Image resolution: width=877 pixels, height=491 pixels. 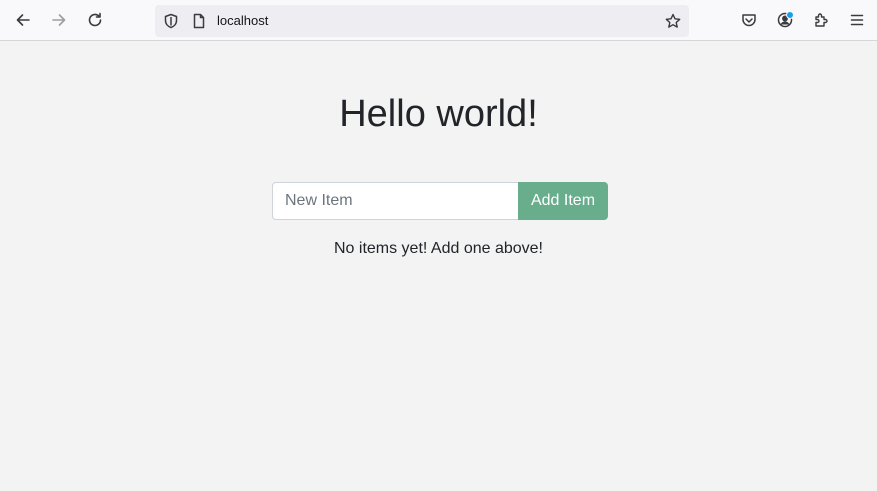 I want to click on arrow-left-icon, so click(x=23, y=20).